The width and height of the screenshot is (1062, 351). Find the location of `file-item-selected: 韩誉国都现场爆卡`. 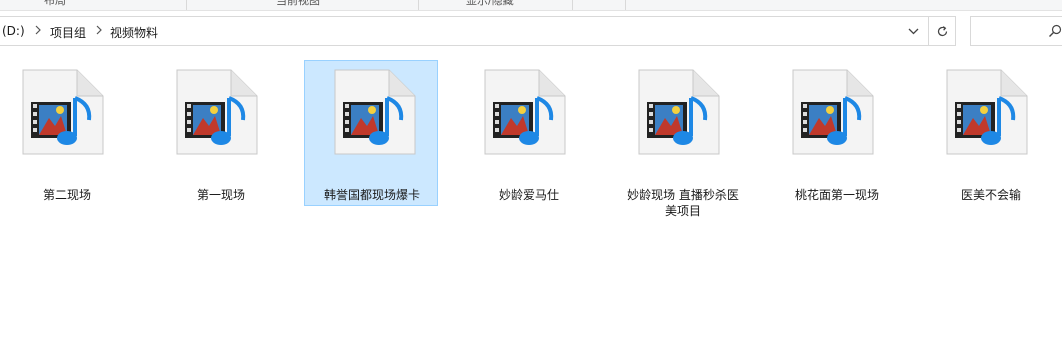

file-item-selected: 韩誉国都现场爆卡 is located at coordinates (371, 133).